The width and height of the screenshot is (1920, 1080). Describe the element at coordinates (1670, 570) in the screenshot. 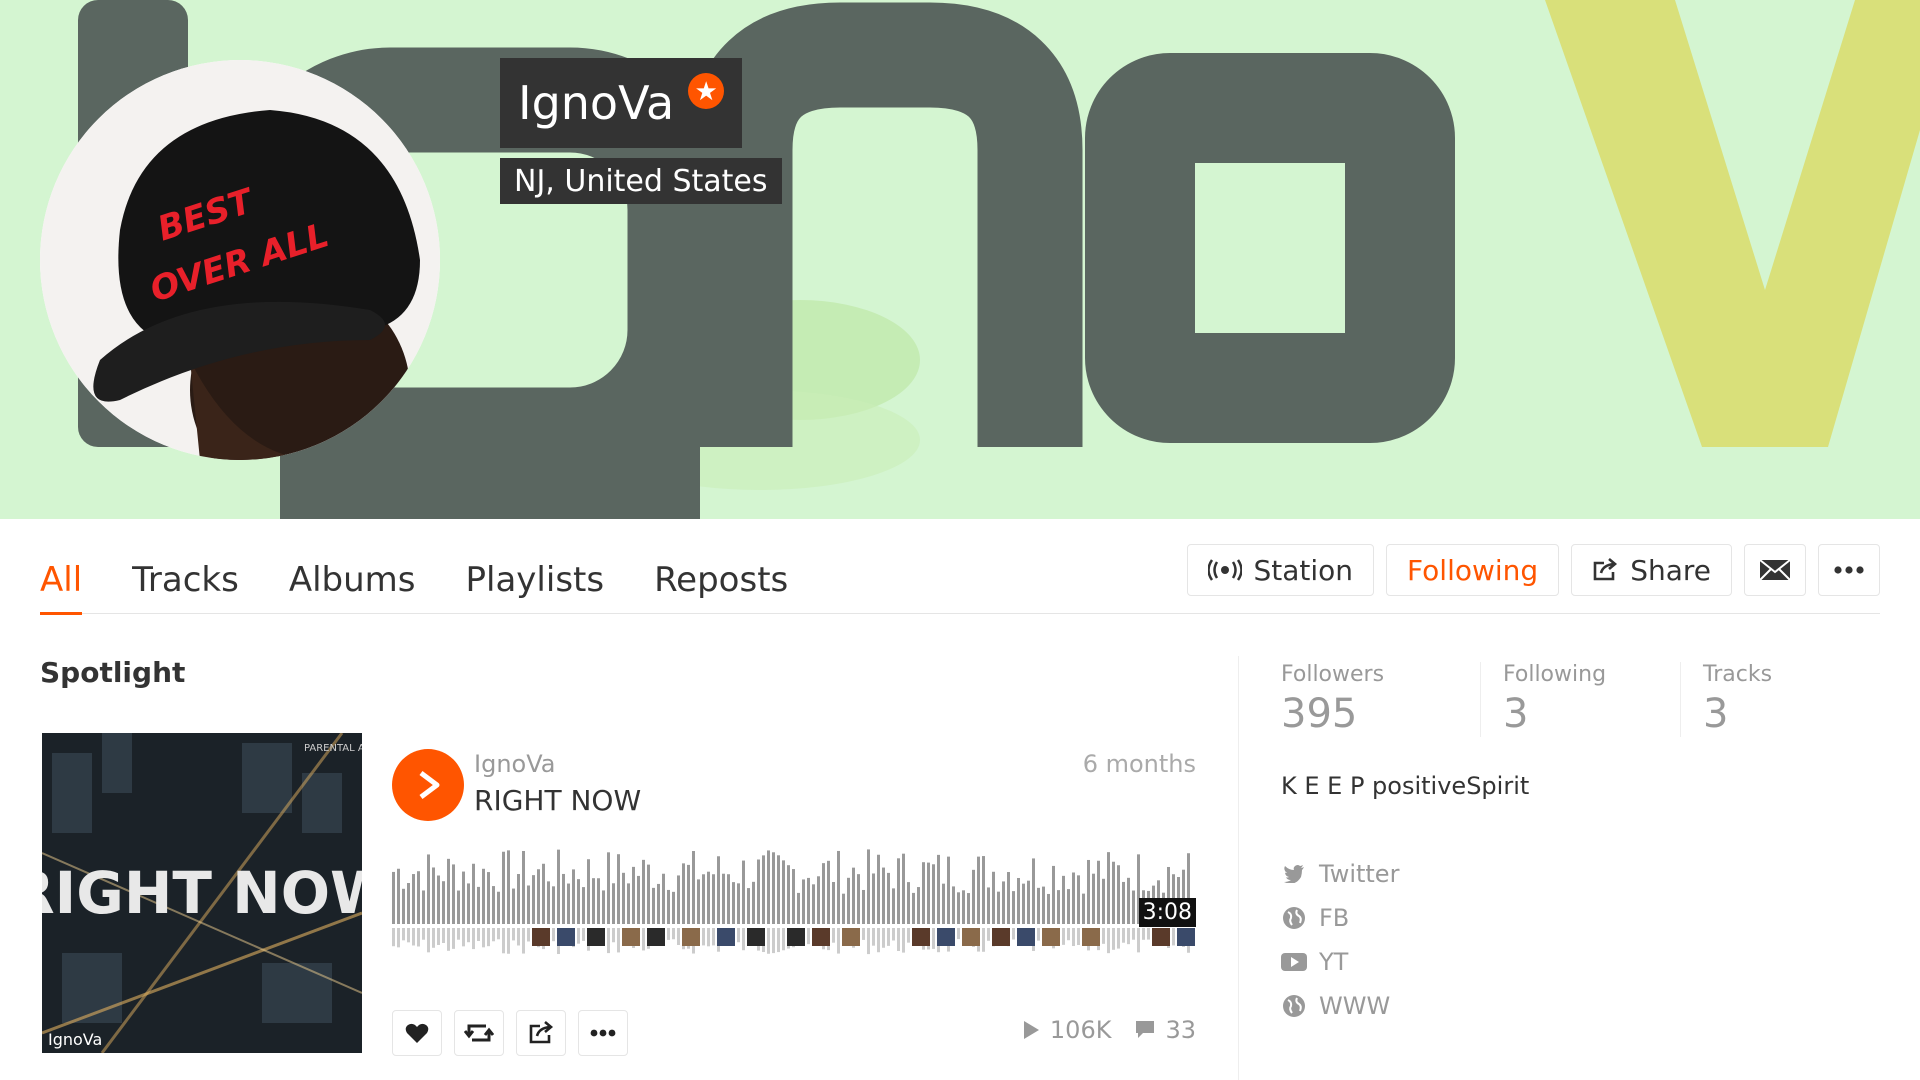

I see `share-label: Share` at that location.